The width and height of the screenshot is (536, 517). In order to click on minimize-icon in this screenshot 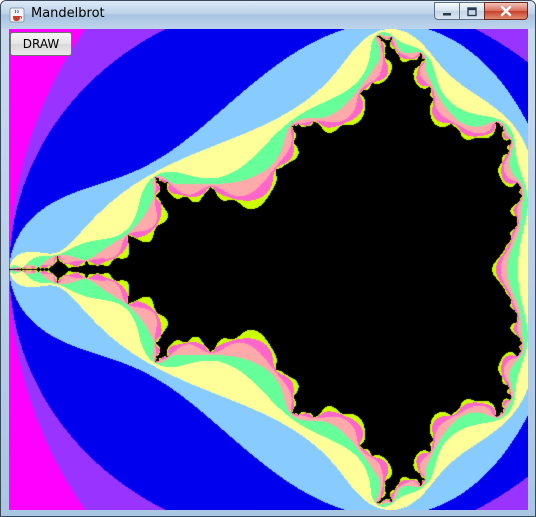, I will do `click(447, 11)`.